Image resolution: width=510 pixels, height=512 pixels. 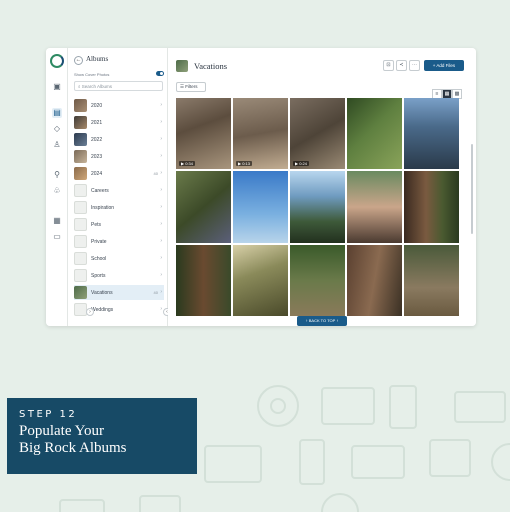 I want to click on albums-header: ← Albums, so click(x=91, y=60).